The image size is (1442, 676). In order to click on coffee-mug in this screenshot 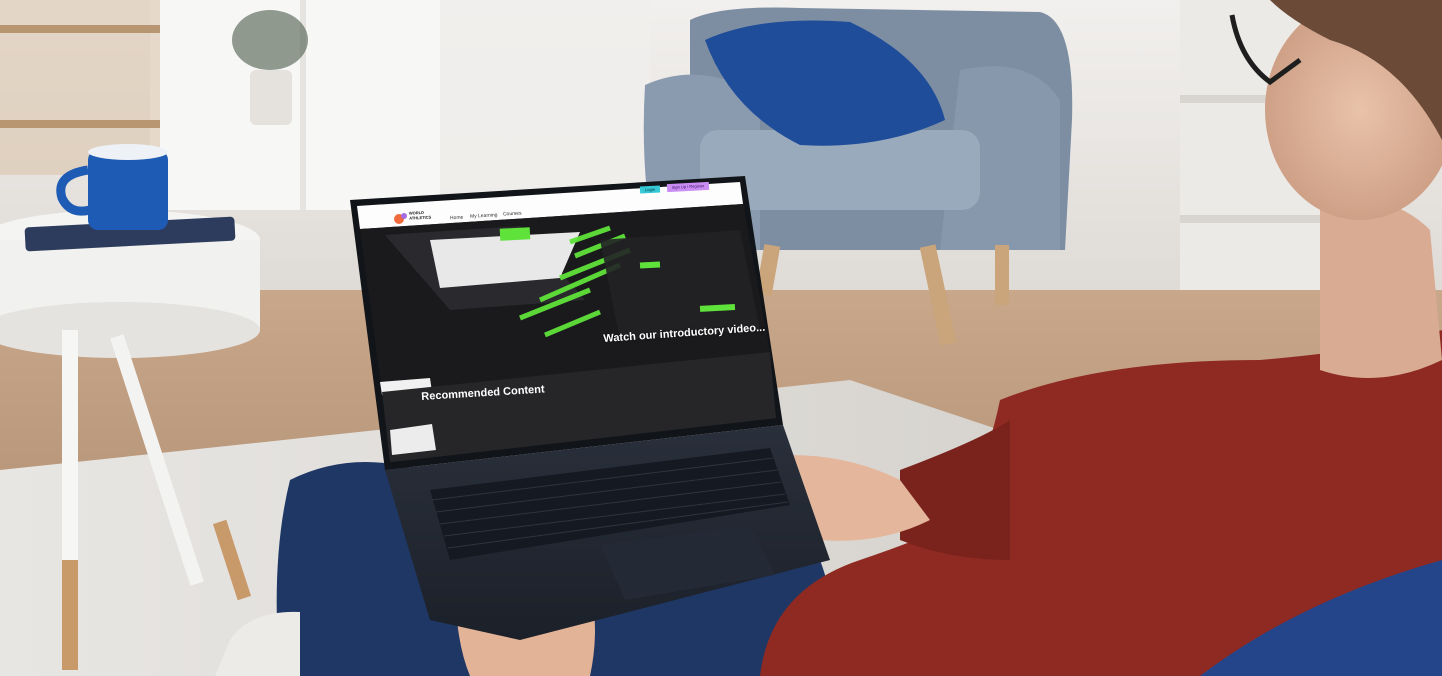, I will do `click(128, 190)`.